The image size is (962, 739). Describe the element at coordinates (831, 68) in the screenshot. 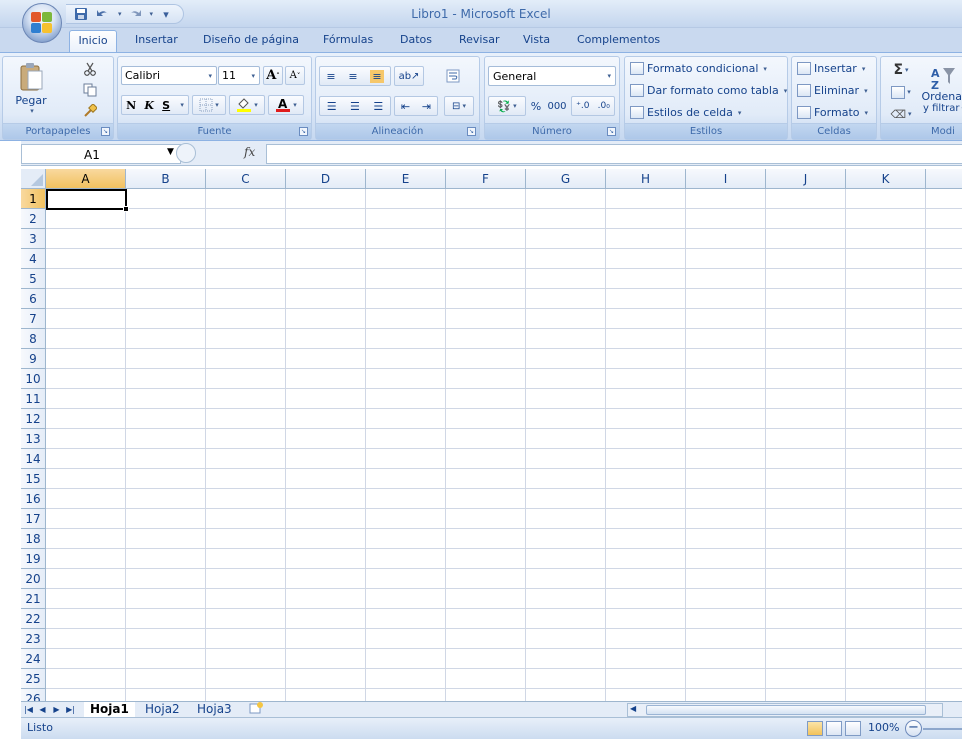

I see `insert-cells-button: Insertar ▾` at that location.